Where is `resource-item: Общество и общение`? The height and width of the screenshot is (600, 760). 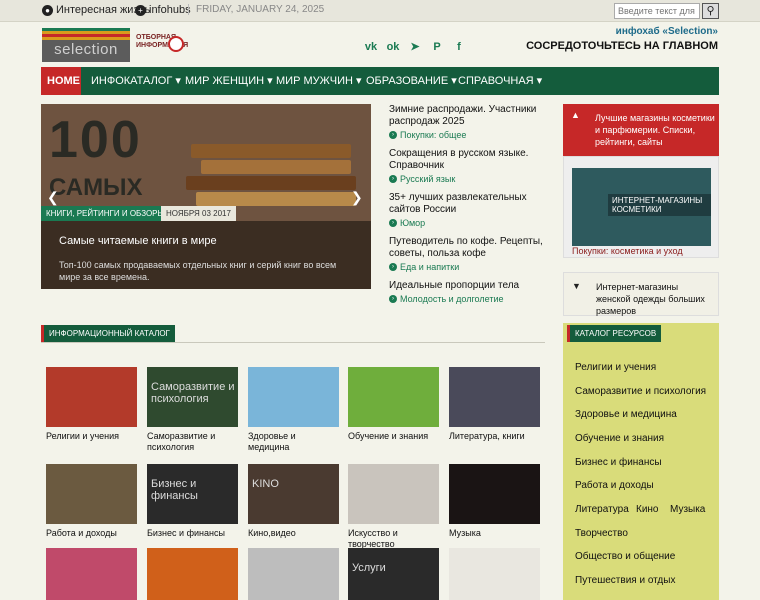 resource-item: Общество и общение is located at coordinates (625, 556).